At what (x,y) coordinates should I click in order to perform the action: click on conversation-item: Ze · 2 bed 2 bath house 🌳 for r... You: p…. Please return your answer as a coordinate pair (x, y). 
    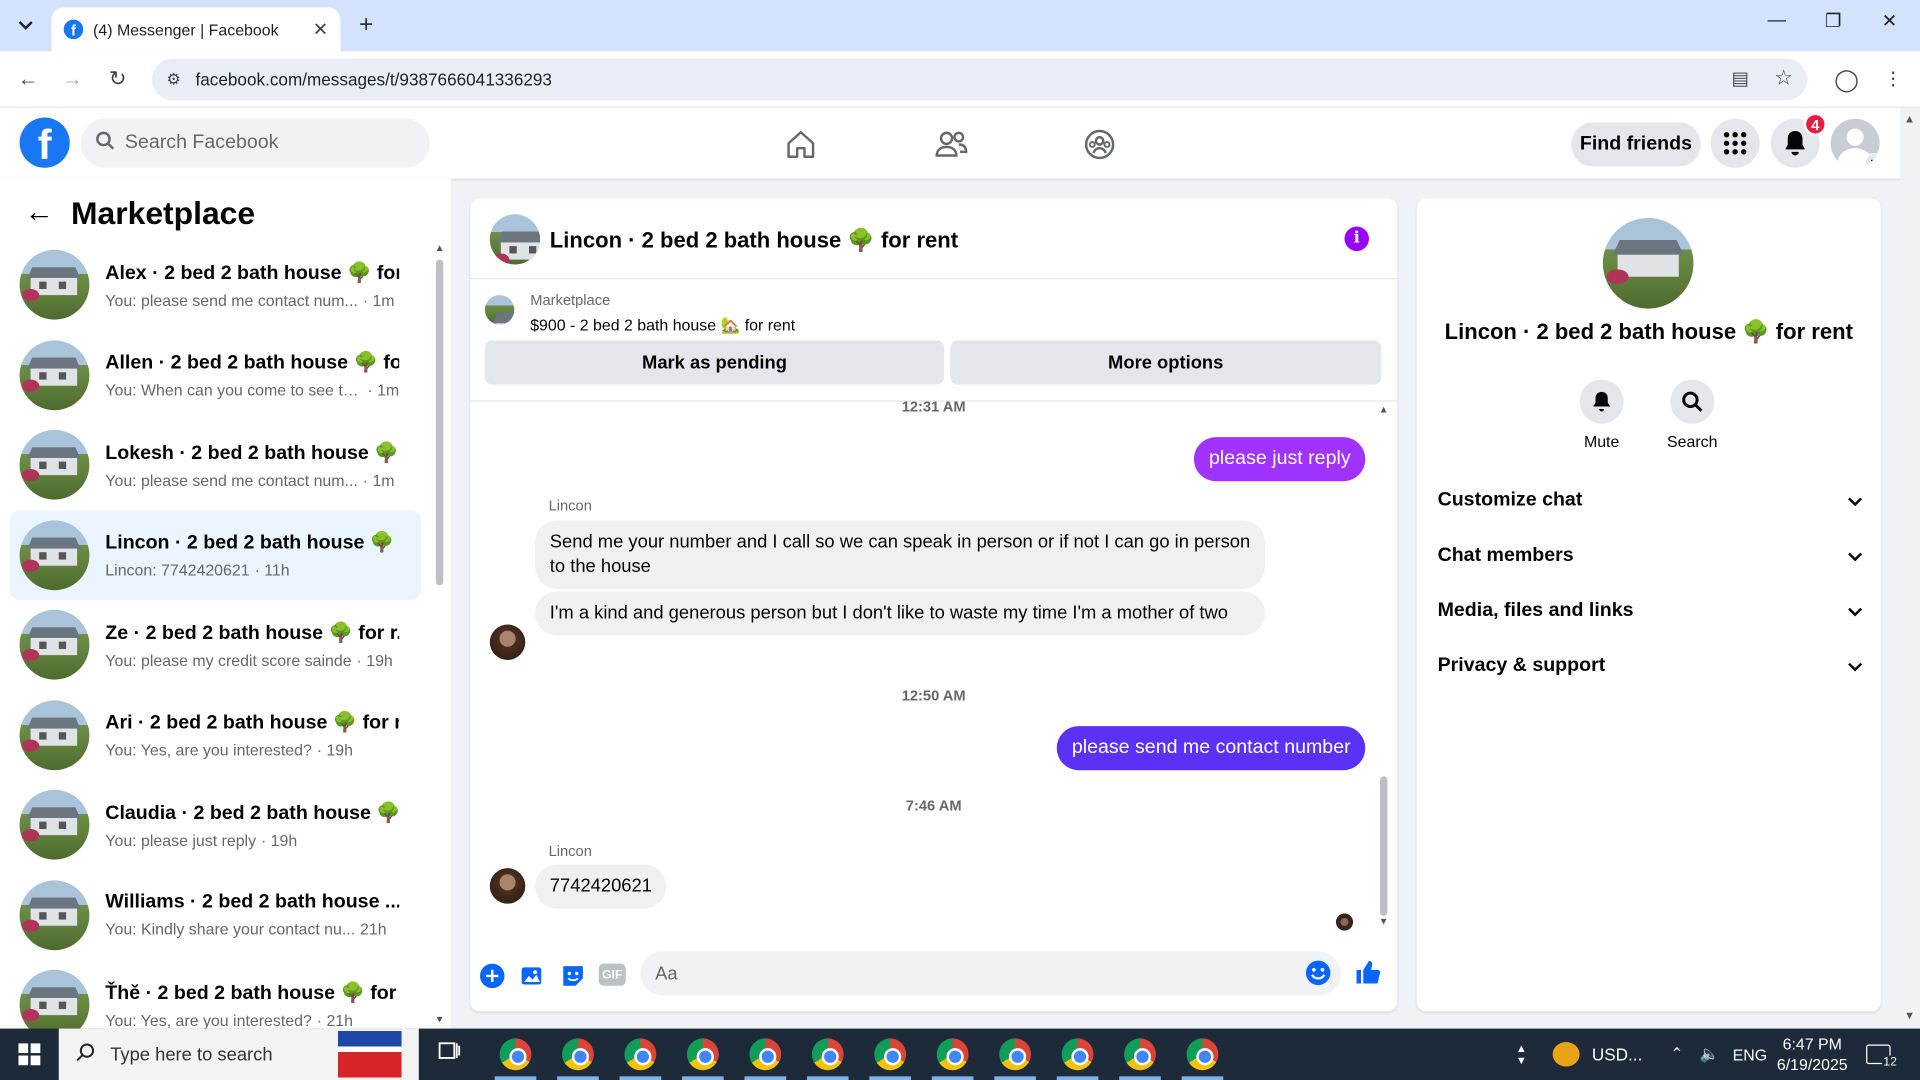
    Looking at the image, I should click on (215, 645).